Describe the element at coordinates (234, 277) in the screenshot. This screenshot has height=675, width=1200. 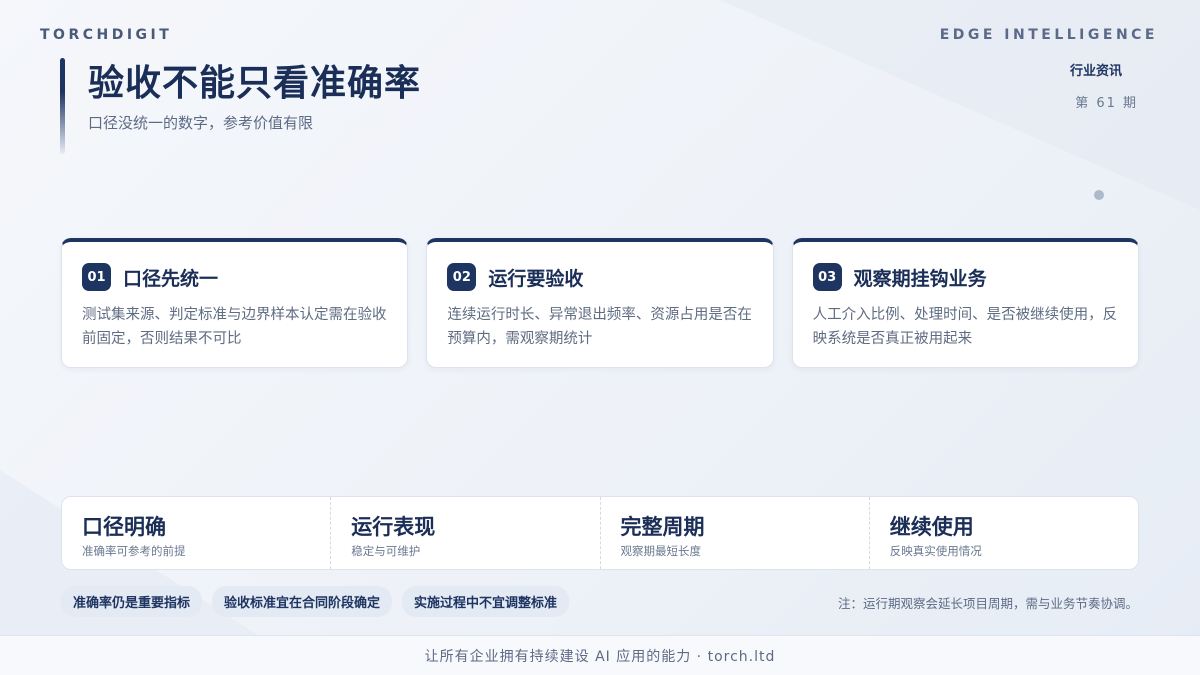
I see `card-header: 01 口径先统一` at that location.